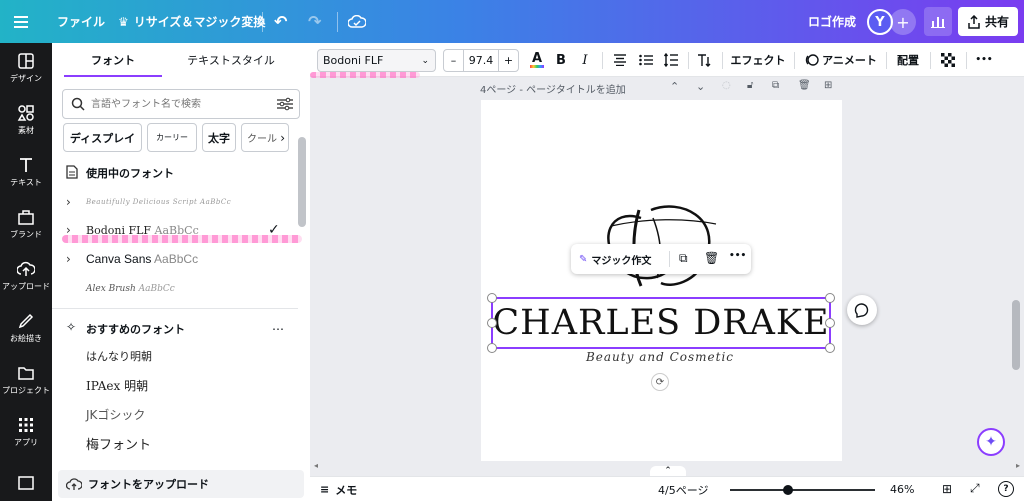  I want to click on cloud-sync-icon, so click(357, 21).